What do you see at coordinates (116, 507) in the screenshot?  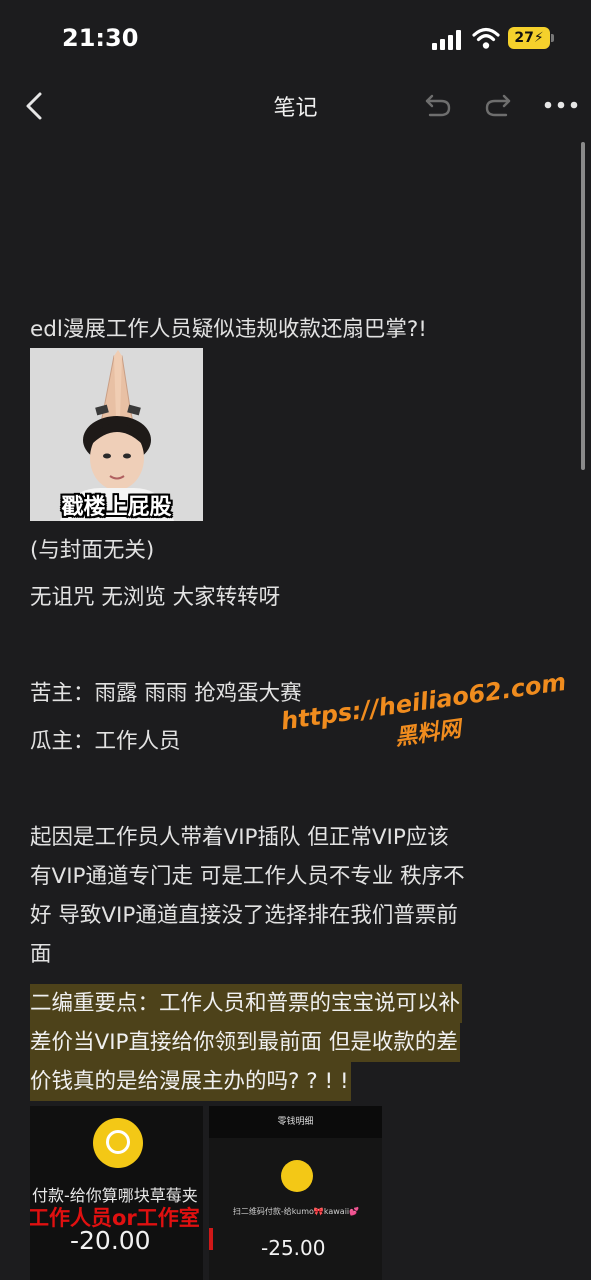 I see `meme-caption: 戳楼上屁股` at bounding box center [116, 507].